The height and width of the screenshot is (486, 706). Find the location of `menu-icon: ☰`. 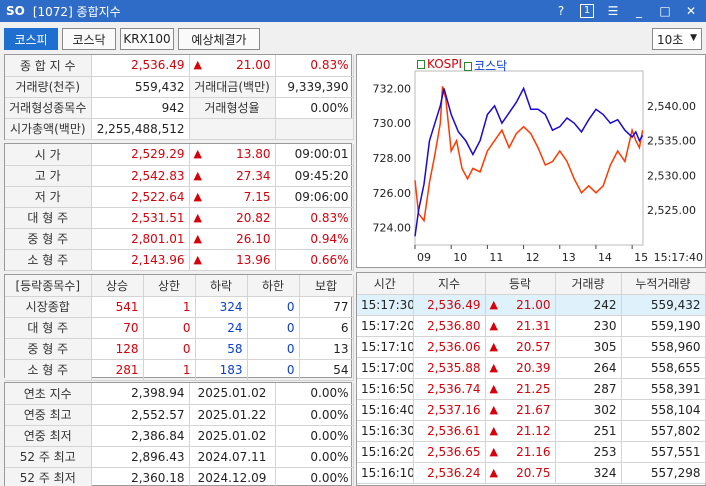

menu-icon: ☰ is located at coordinates (613, 11).